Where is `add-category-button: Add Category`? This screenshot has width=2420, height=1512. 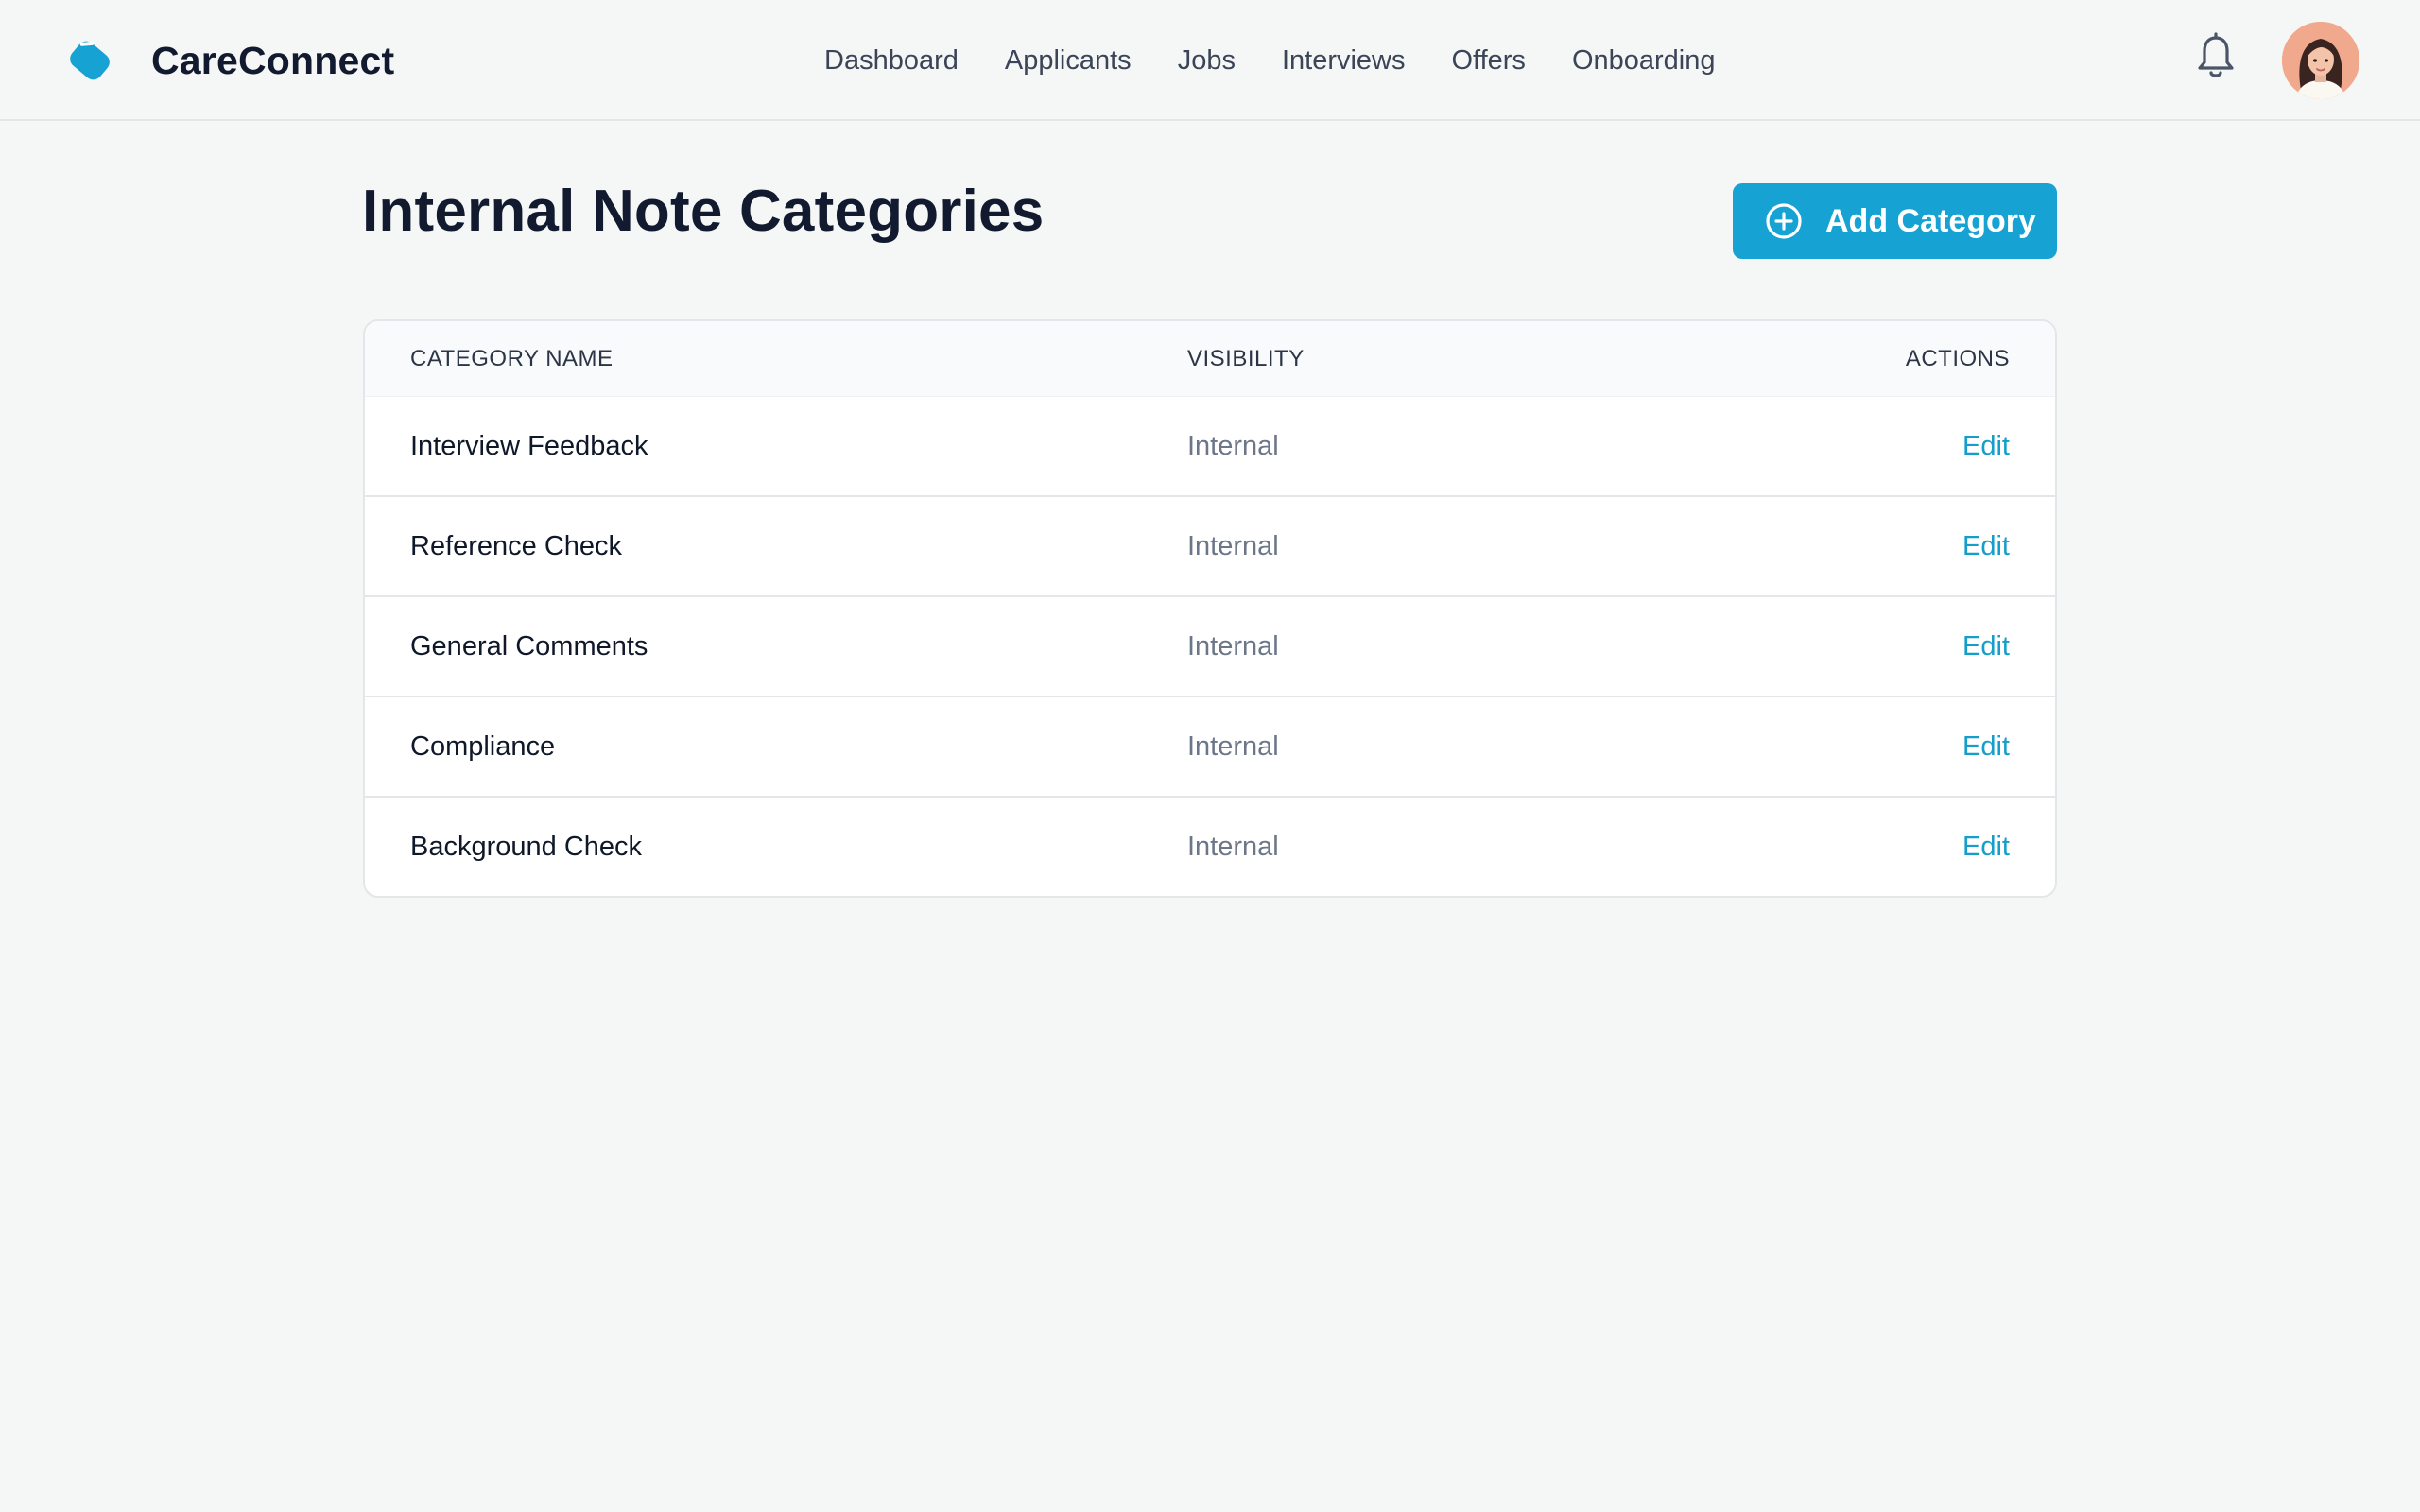 add-category-button: Add Category is located at coordinates (1895, 221).